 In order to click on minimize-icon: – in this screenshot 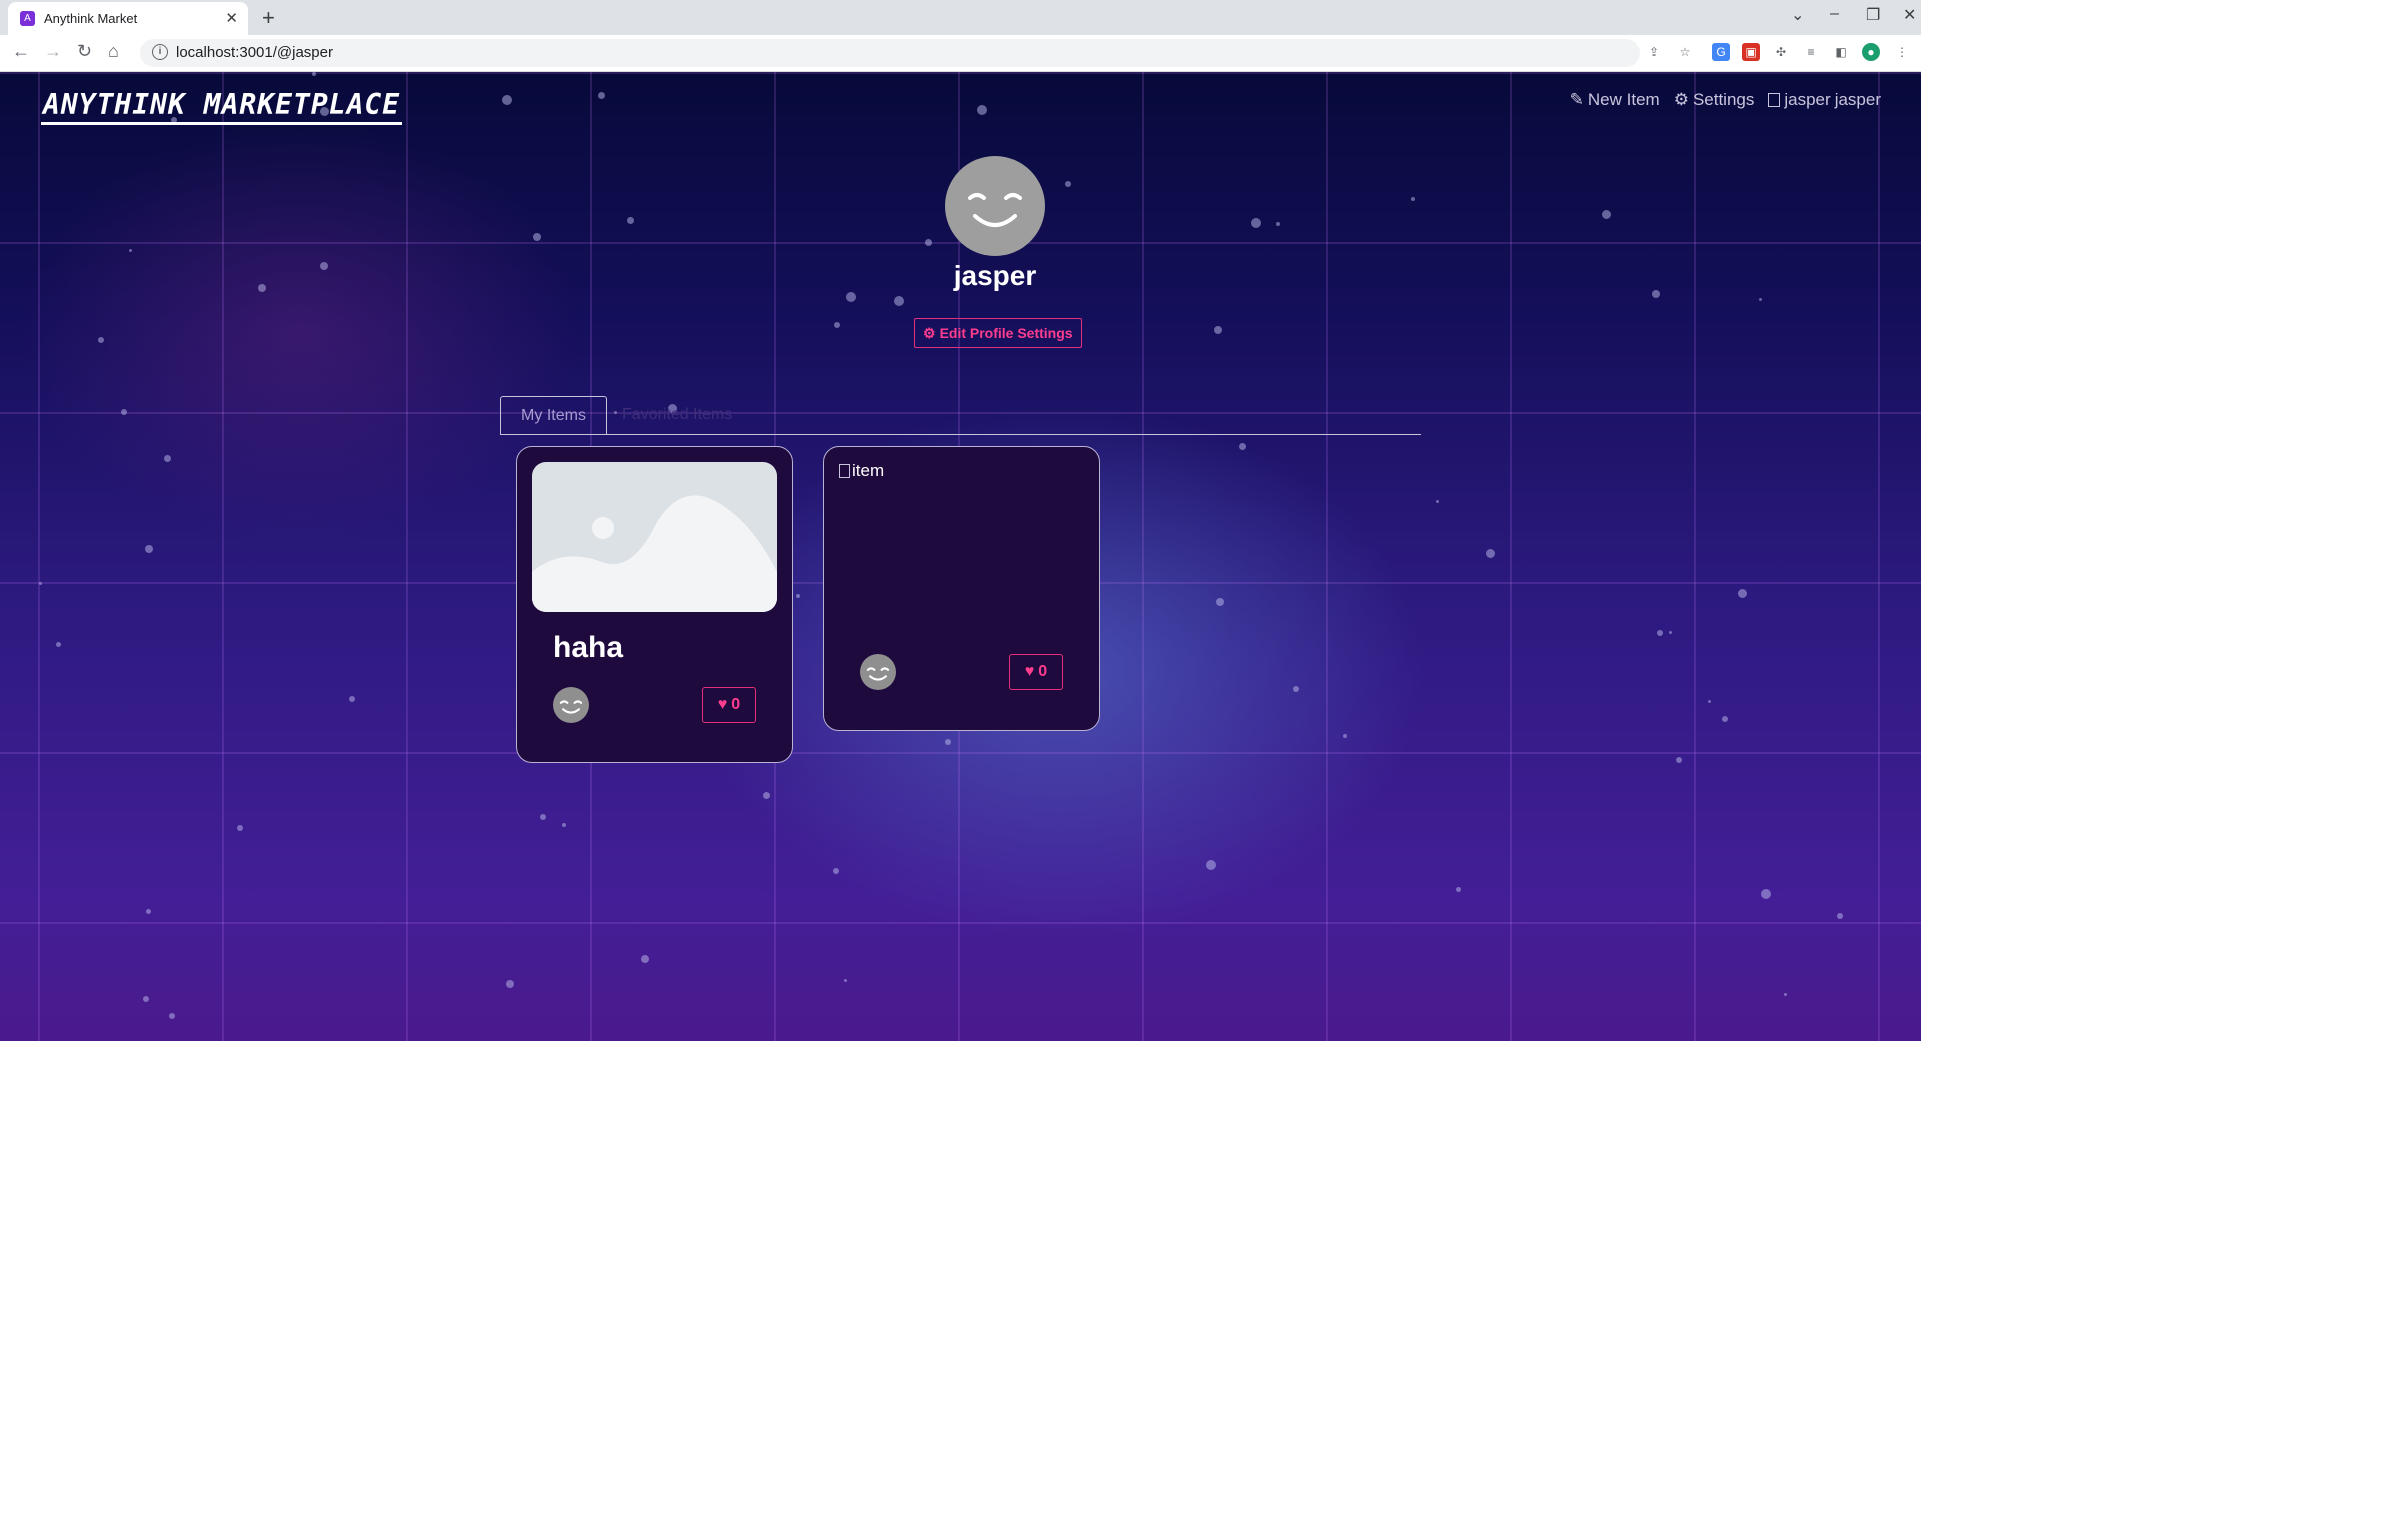, I will do `click(1834, 14)`.